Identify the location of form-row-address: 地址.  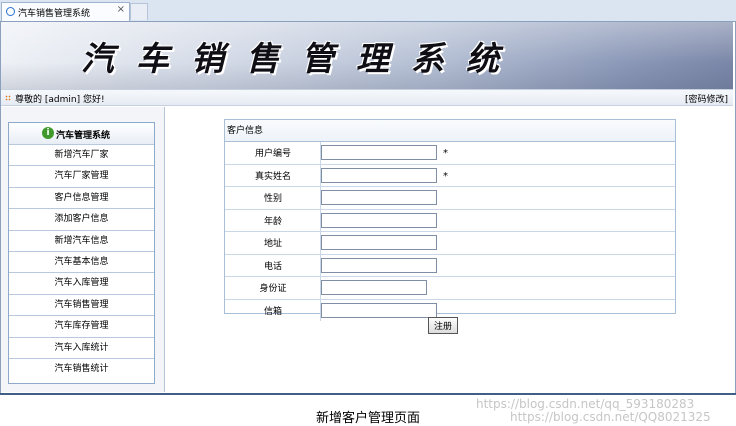
(450, 243).